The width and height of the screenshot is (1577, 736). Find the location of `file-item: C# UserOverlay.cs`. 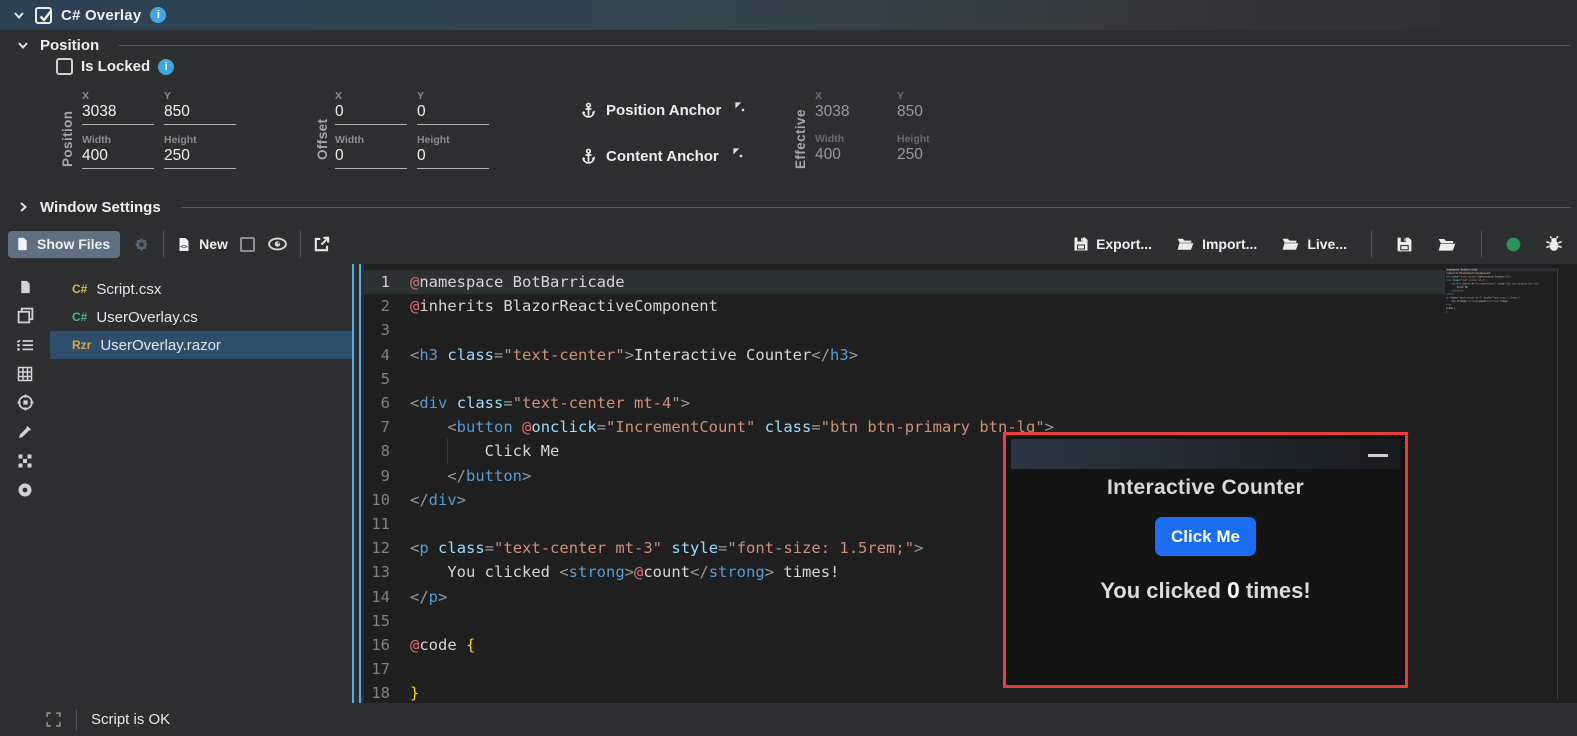

file-item: C# UserOverlay.cs is located at coordinates (201, 317).